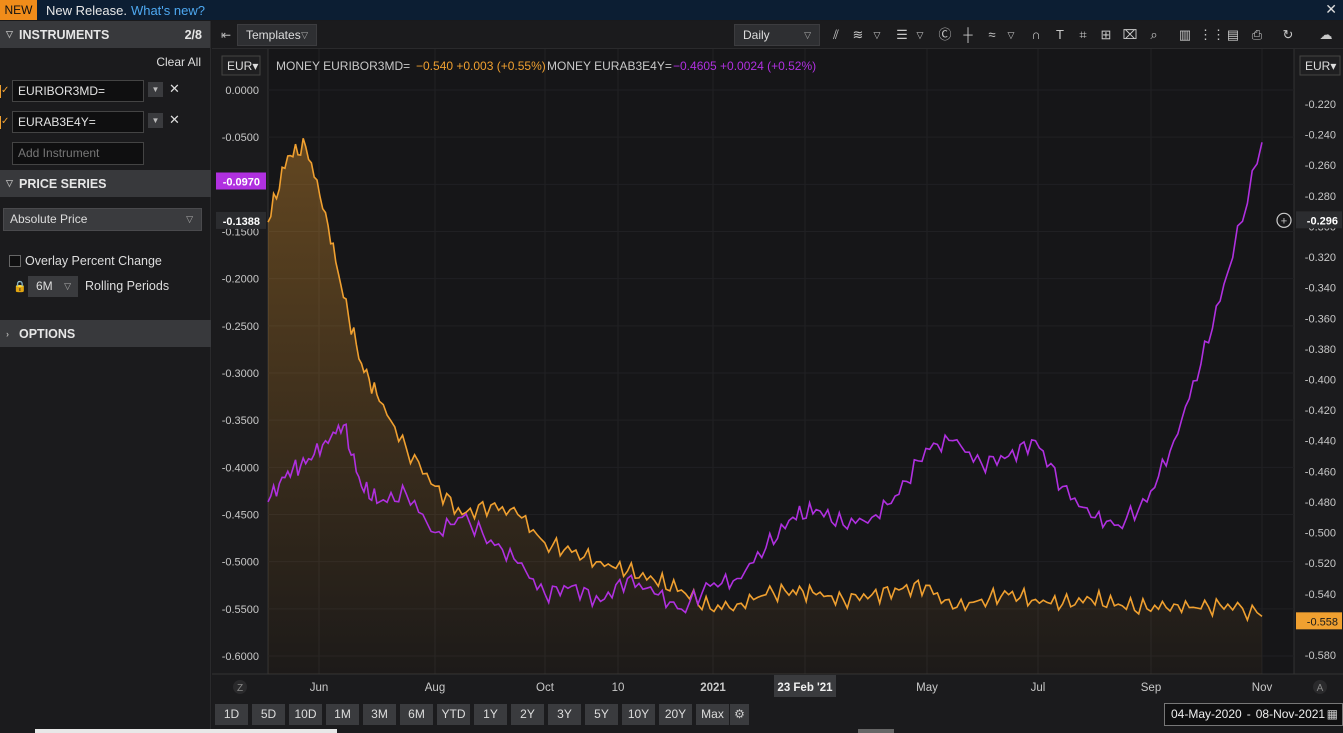 The height and width of the screenshot is (733, 1343). I want to click on right-tick-label: -0.500, so click(1320, 534).